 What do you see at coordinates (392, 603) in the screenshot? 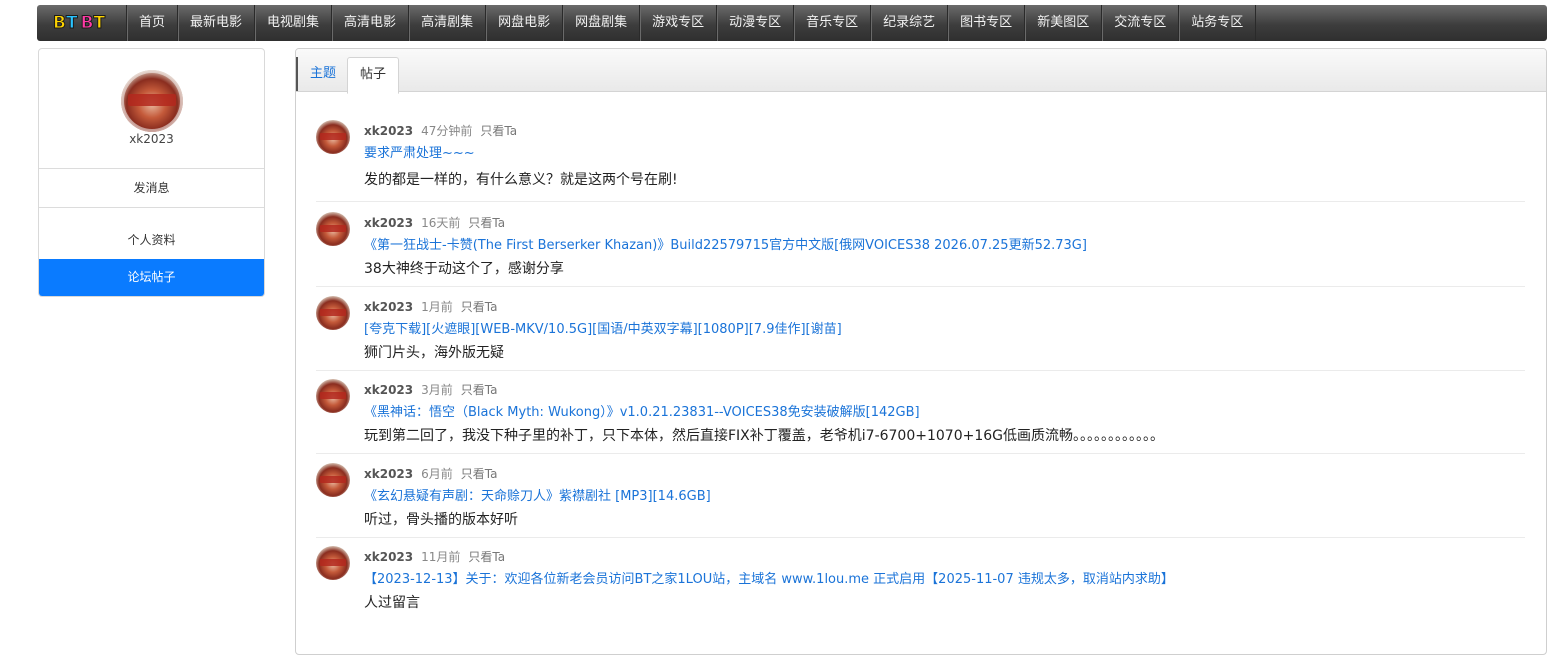
I see `post-content: 人过留言` at bounding box center [392, 603].